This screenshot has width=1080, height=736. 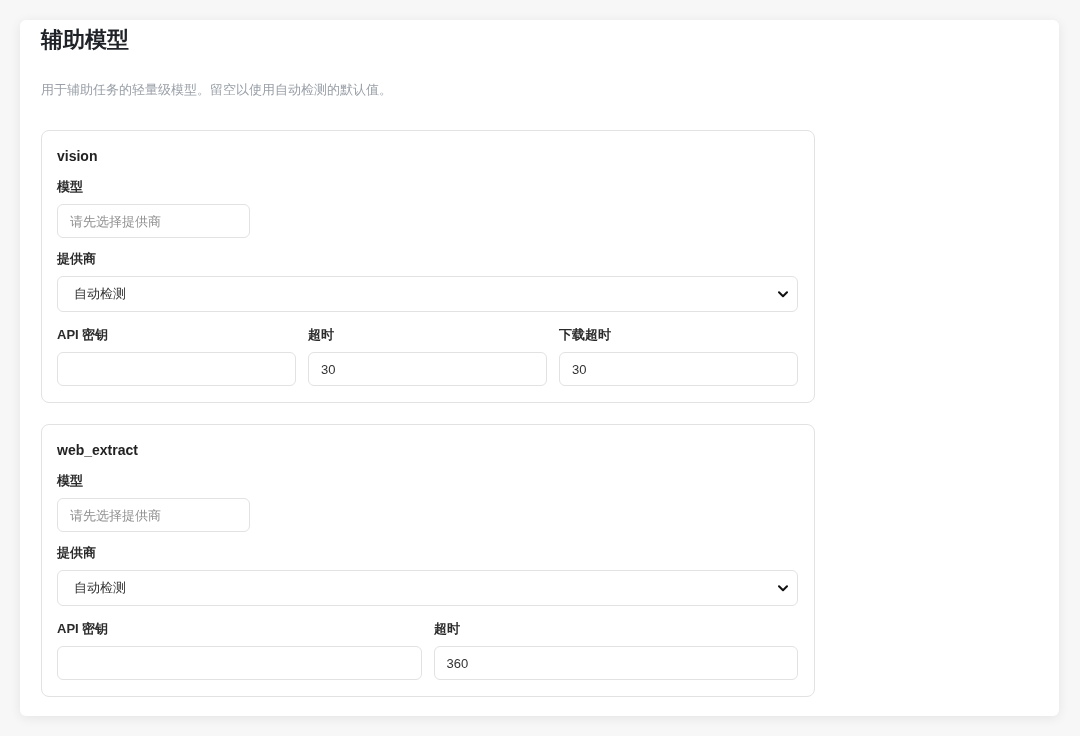 I want to click on task-name: vision, so click(x=77, y=156).